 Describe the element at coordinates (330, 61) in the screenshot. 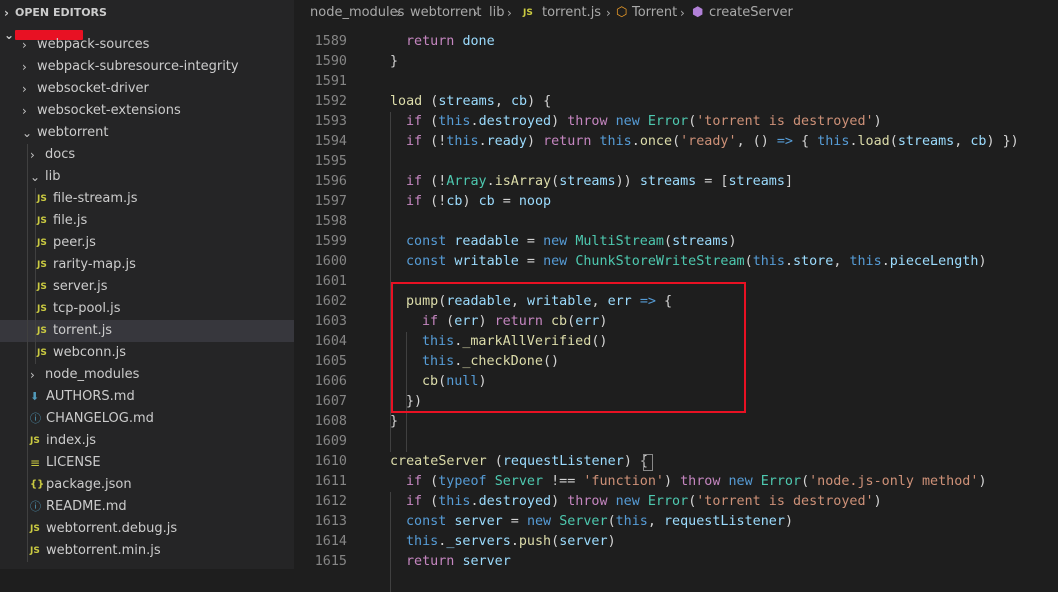

I see `line-number: 1590` at that location.